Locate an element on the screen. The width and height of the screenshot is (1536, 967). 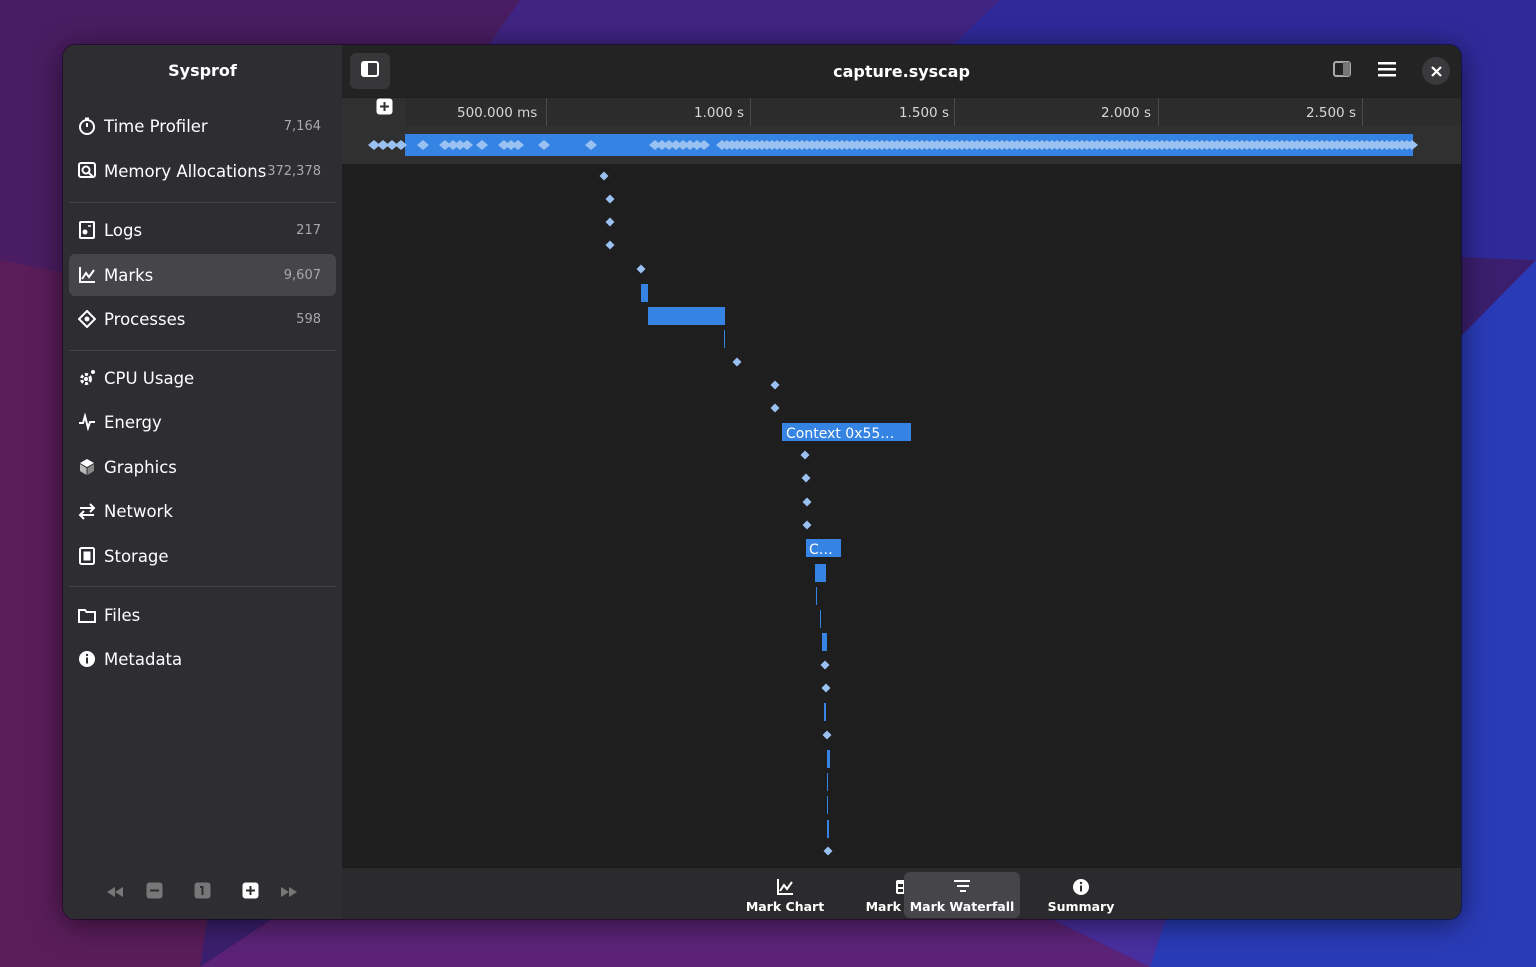
zoom-one-button is located at coordinates (202, 892).